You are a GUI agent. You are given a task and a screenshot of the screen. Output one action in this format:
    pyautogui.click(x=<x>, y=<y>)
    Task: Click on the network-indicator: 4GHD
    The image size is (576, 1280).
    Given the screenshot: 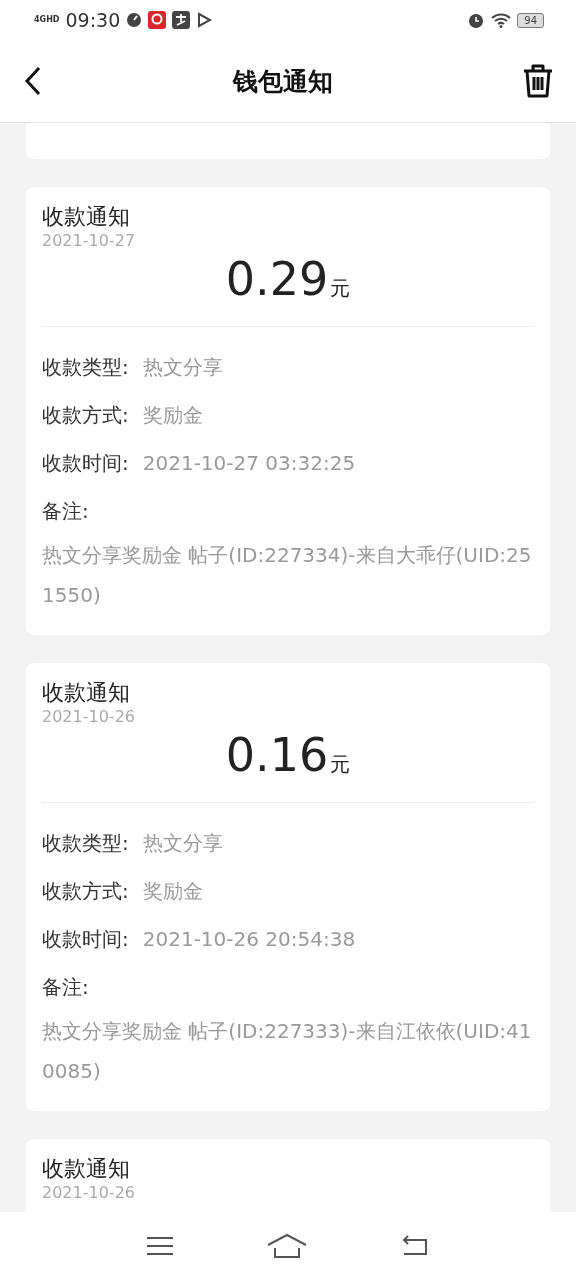 What is the action you would take?
    pyautogui.click(x=47, y=20)
    